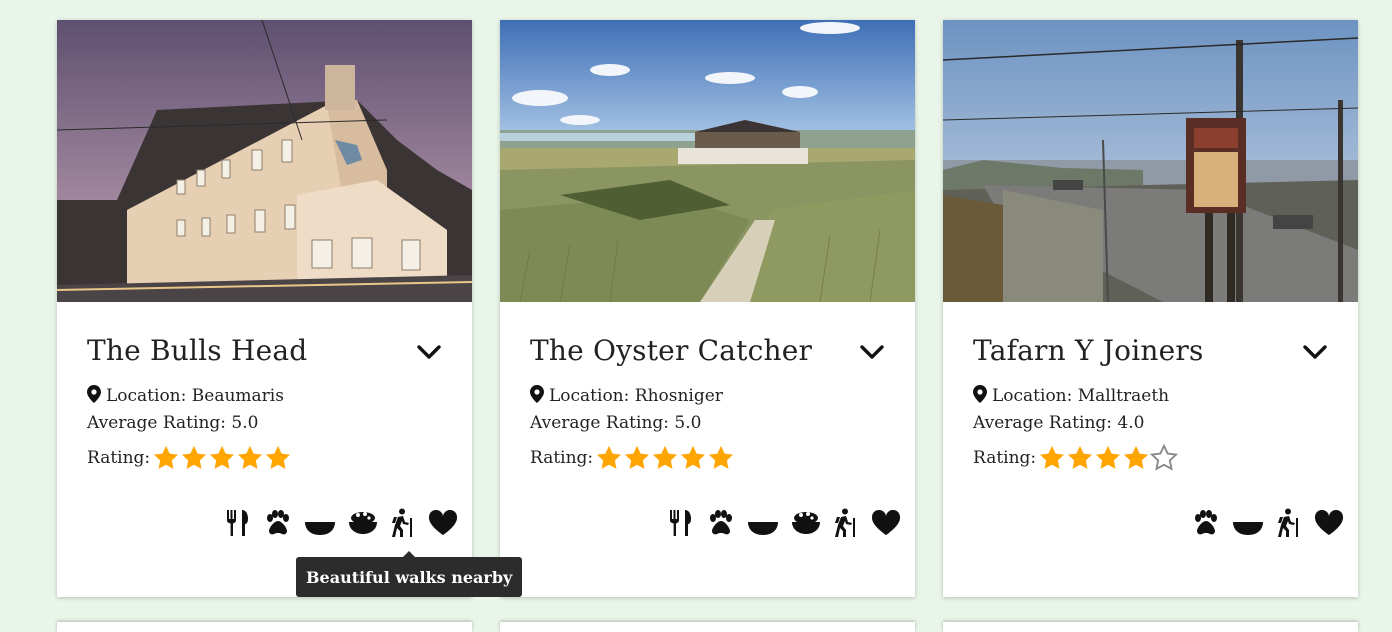  What do you see at coordinates (1059, 423) in the screenshot?
I see `average-rating: Average Rating: 4.0` at bounding box center [1059, 423].